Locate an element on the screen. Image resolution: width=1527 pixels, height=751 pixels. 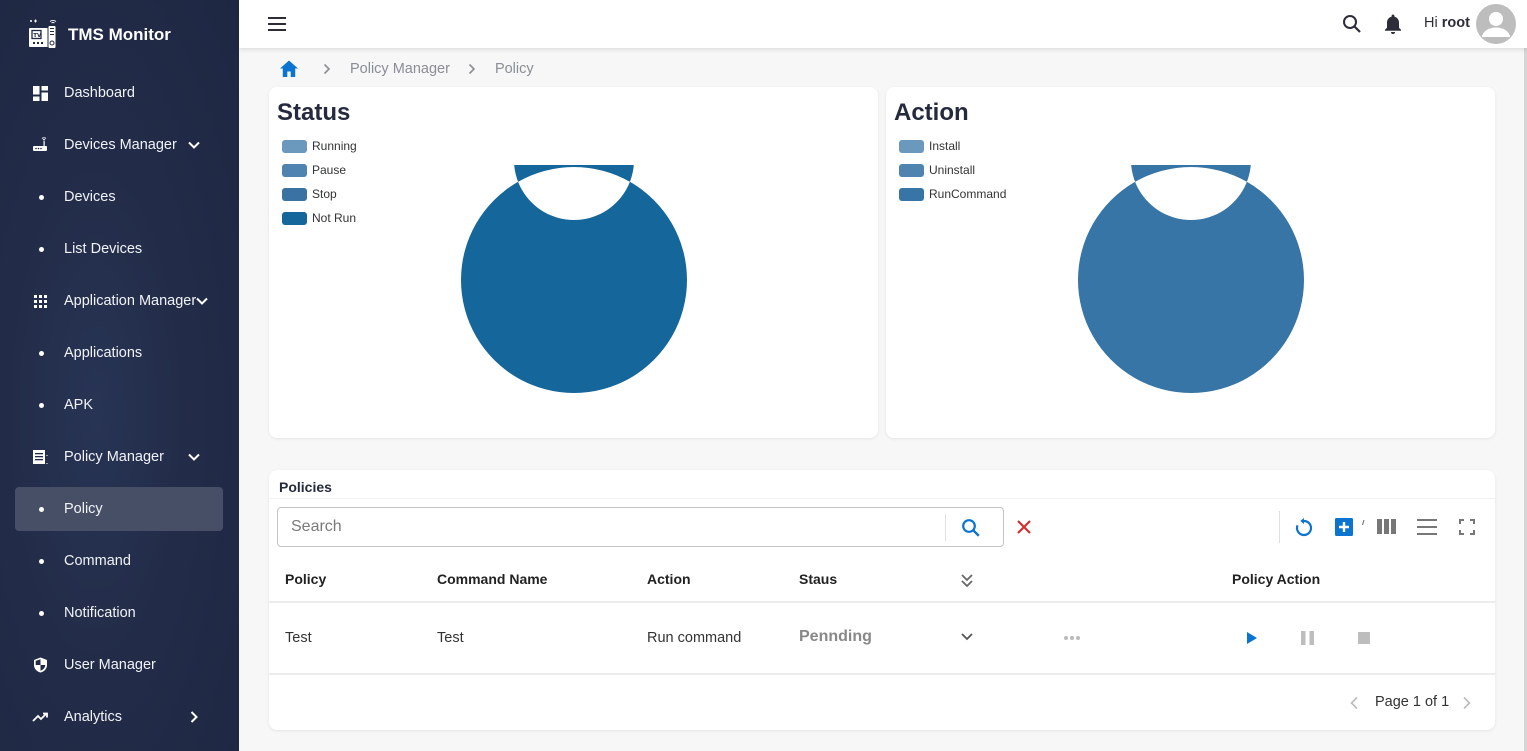
apps-grid-icon is located at coordinates (40, 301).